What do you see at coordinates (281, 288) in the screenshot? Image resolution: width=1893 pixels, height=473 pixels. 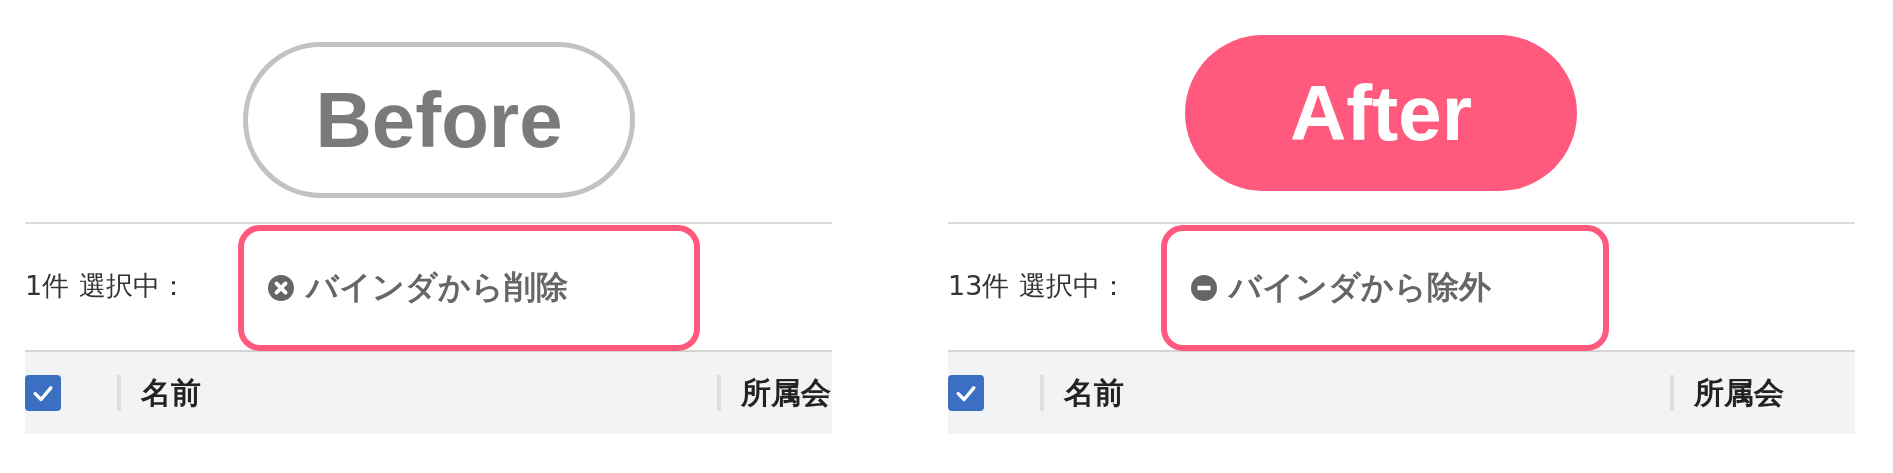 I see `close-icon` at bounding box center [281, 288].